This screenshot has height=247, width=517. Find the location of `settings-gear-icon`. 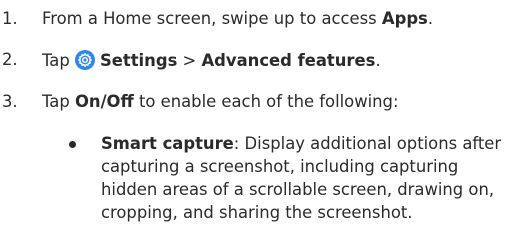

settings-gear-icon is located at coordinates (84, 60).